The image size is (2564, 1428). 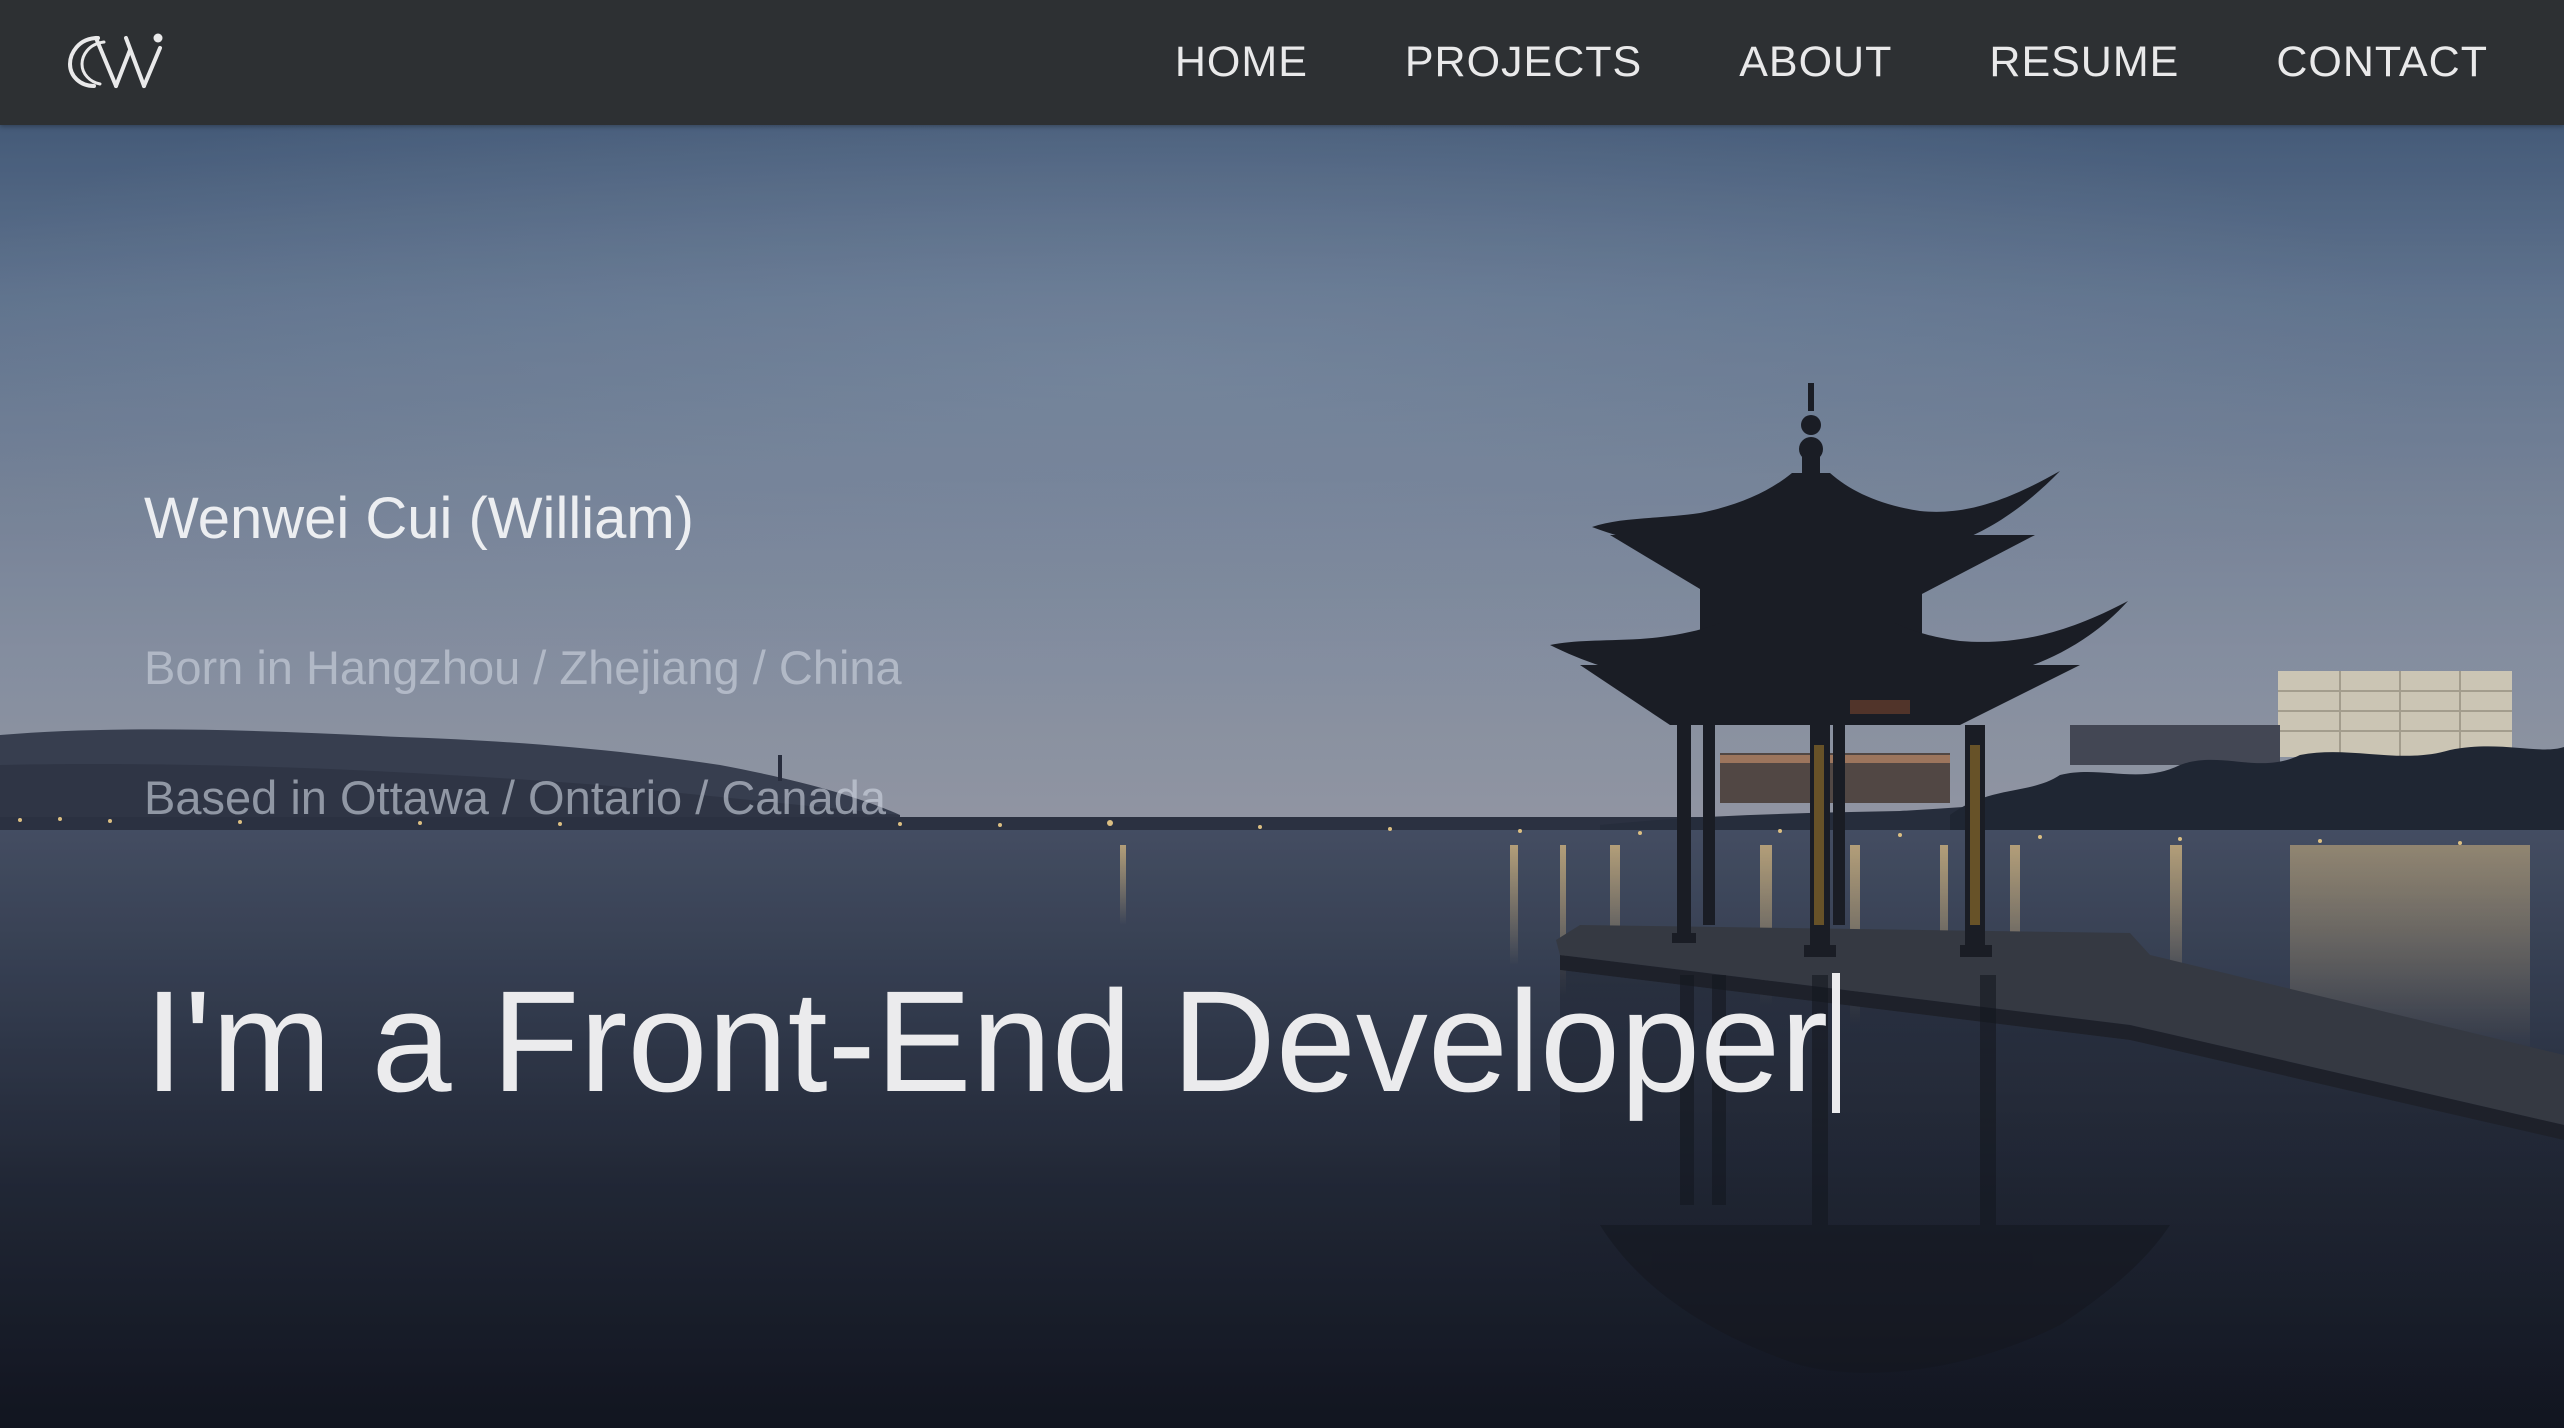 What do you see at coordinates (523, 667) in the screenshot?
I see `hero-born-line: Born in Hangzhou / Zhejiang / China` at bounding box center [523, 667].